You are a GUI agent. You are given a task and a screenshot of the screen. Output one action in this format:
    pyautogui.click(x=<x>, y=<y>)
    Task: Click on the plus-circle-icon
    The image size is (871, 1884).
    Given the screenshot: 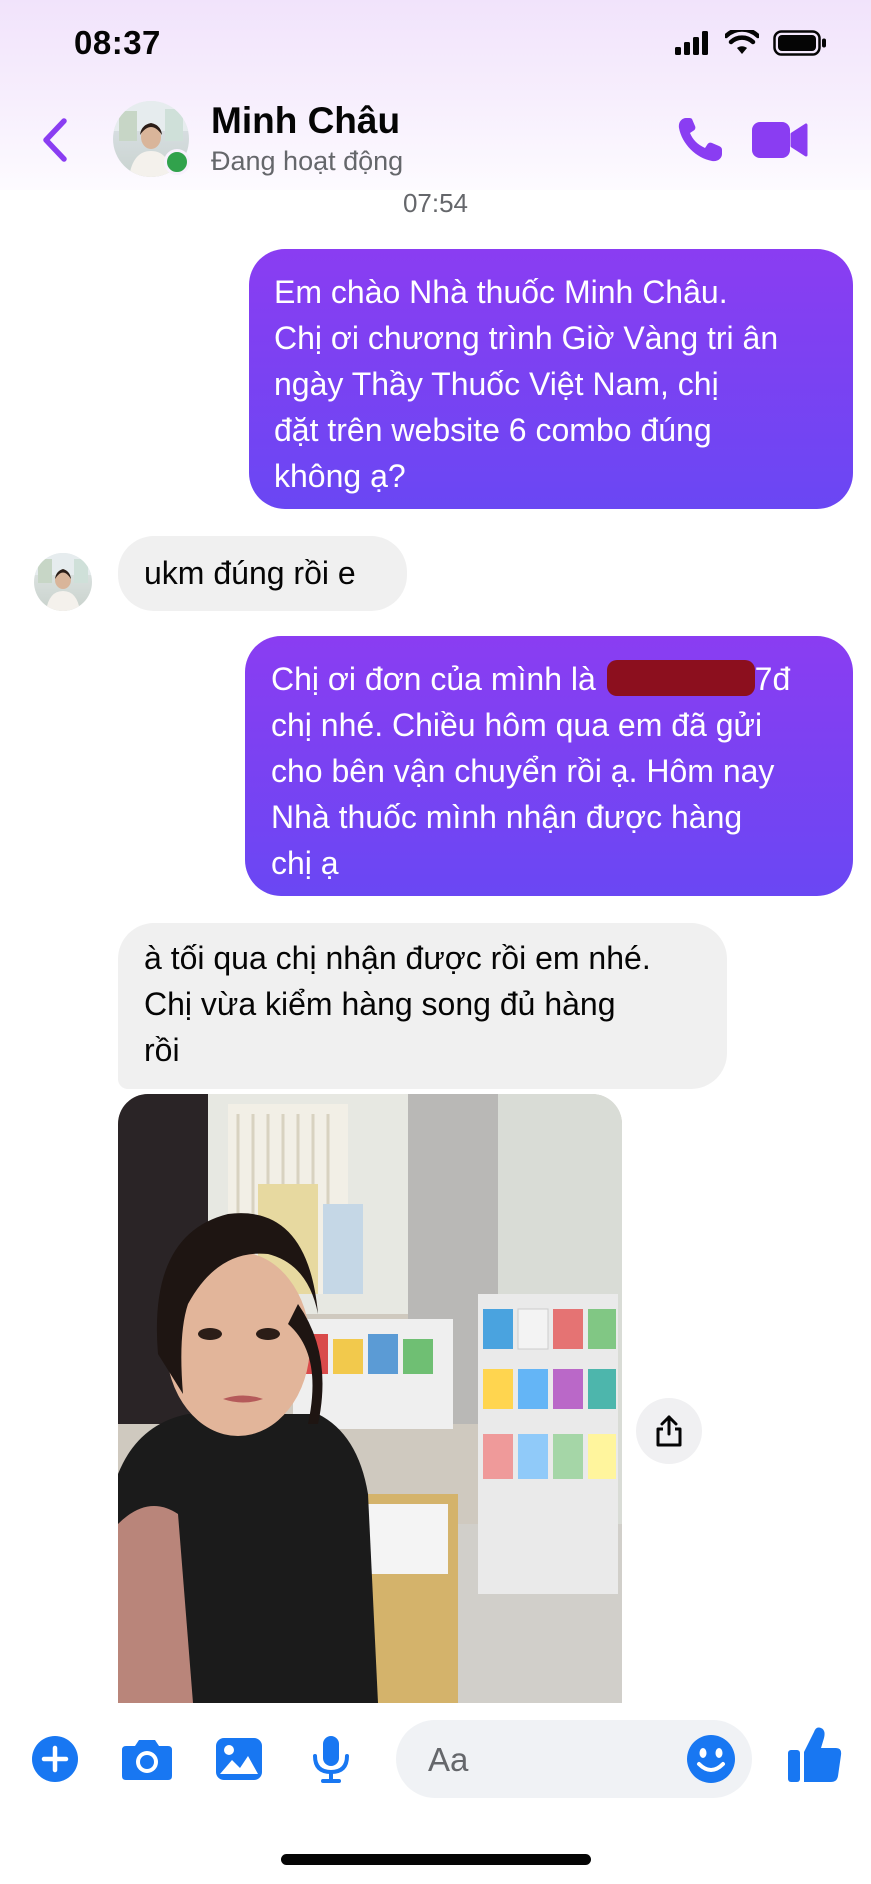 What is the action you would take?
    pyautogui.click(x=55, y=1759)
    